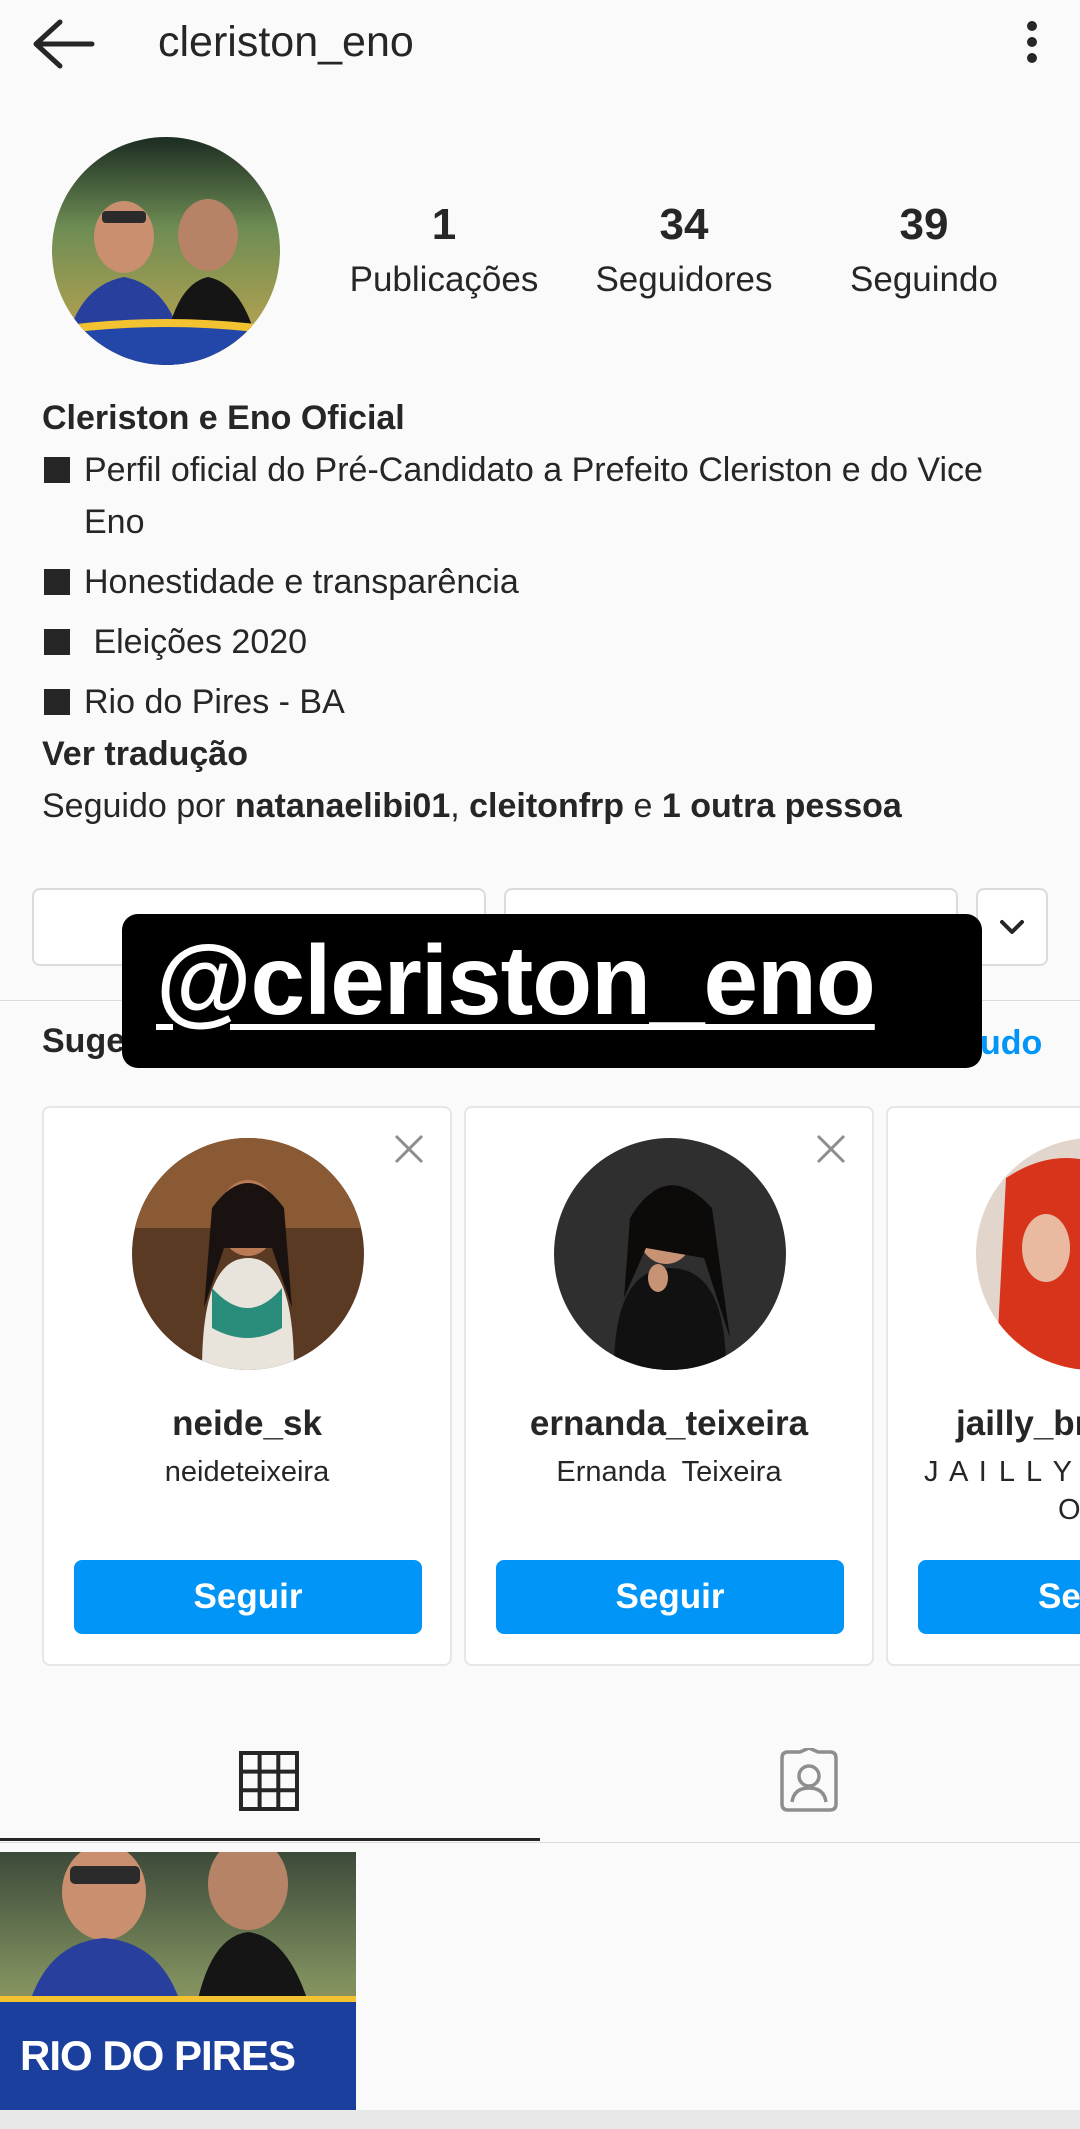 This screenshot has height=2129, width=1080. I want to click on followers-count: 34, so click(684, 224).